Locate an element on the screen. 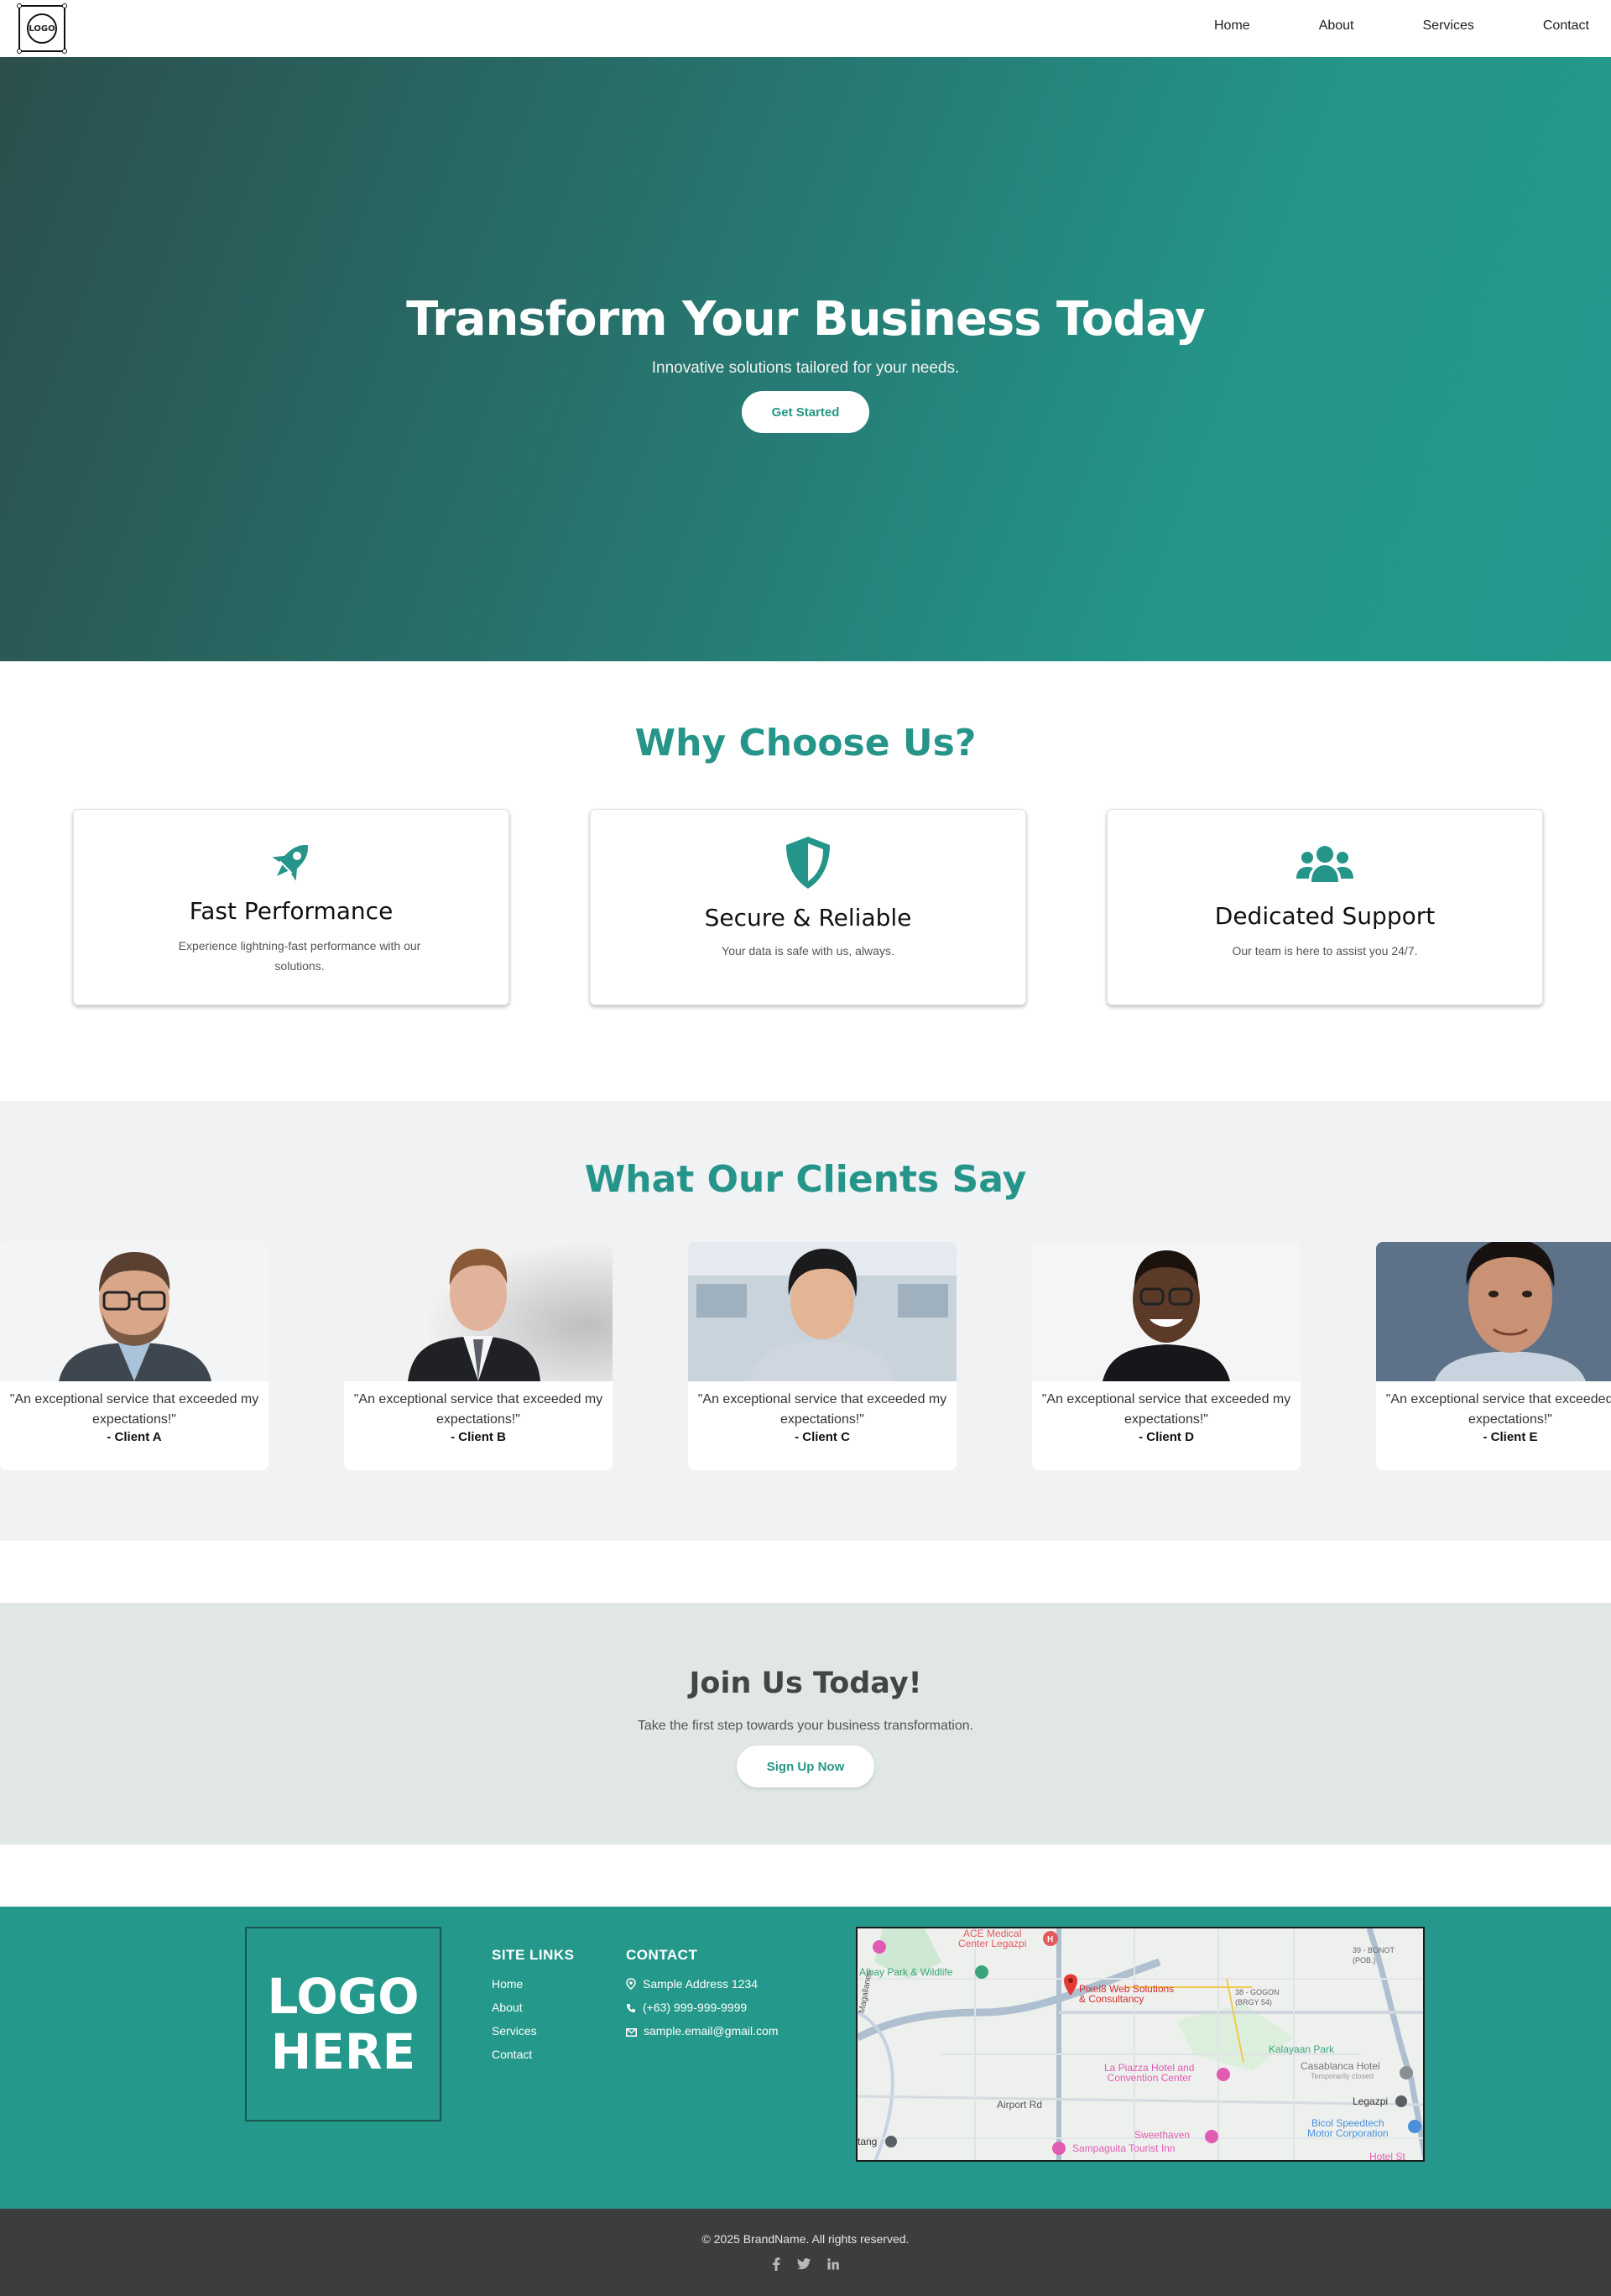 This screenshot has height=2296, width=1611. nav-link-about: About is located at coordinates (1337, 26).